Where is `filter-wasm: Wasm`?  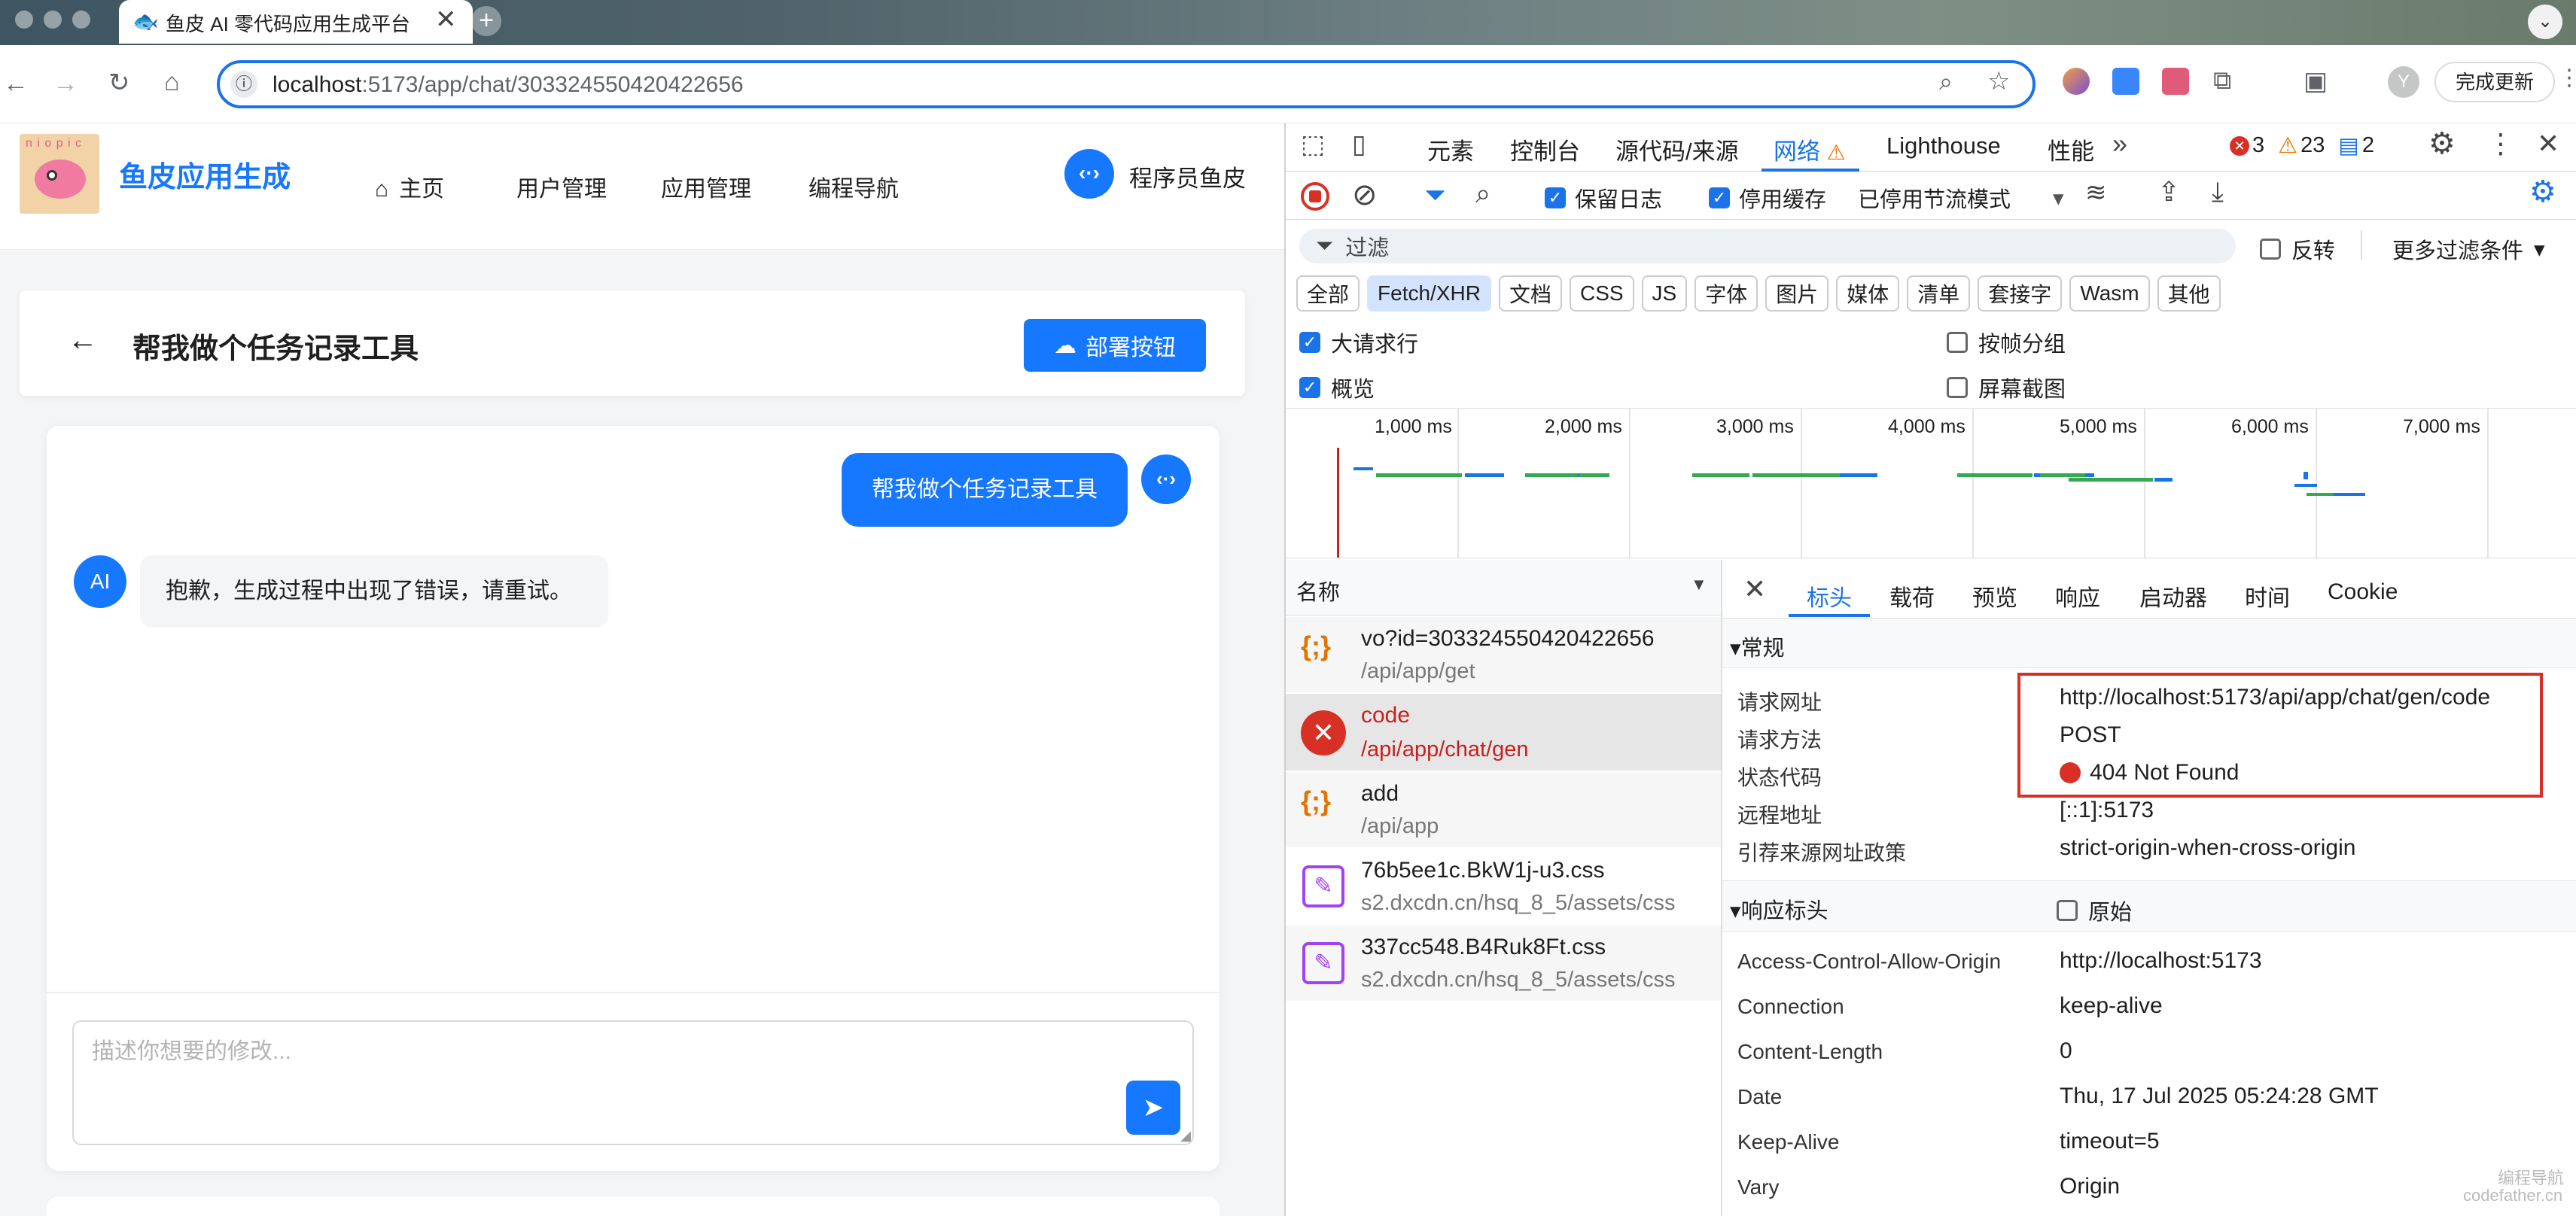 filter-wasm: Wasm is located at coordinates (2110, 293).